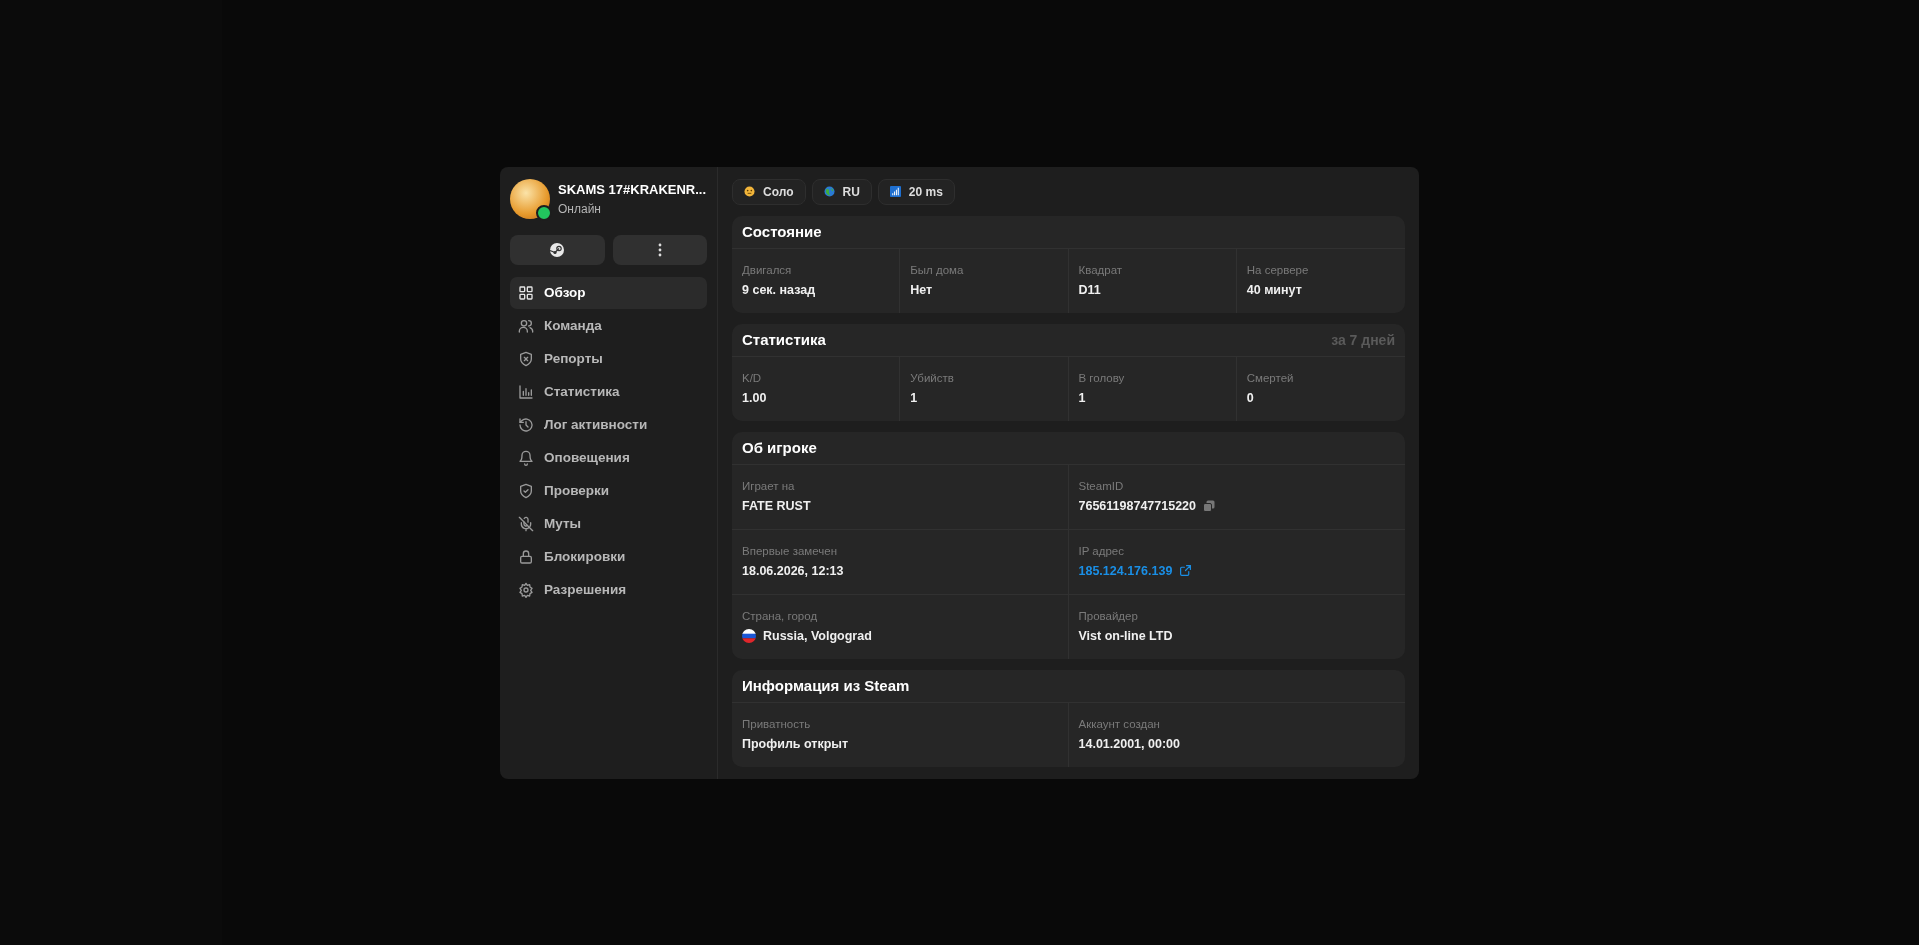 This screenshot has width=1919, height=945. Describe the element at coordinates (916, 191) in the screenshot. I see `tag-chip: 20 ms` at that location.